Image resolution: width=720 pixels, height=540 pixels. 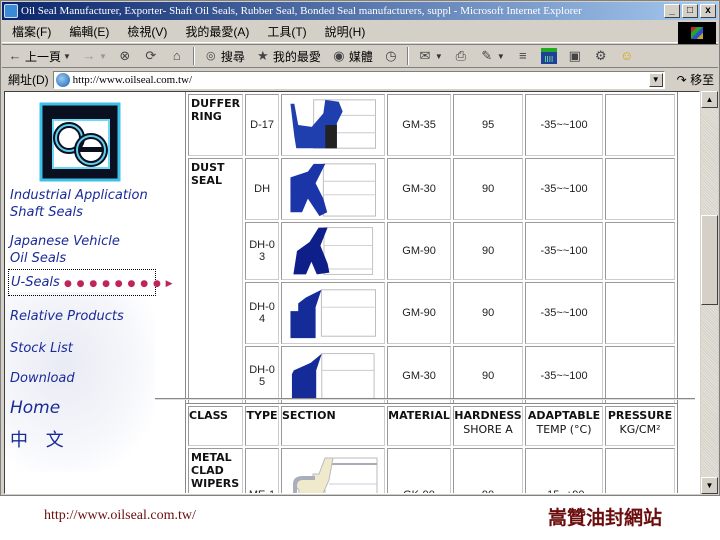 What do you see at coordinates (605, 518) in the screenshot?
I see `footer-site-name: 嵩贊油封網站` at bounding box center [605, 518].